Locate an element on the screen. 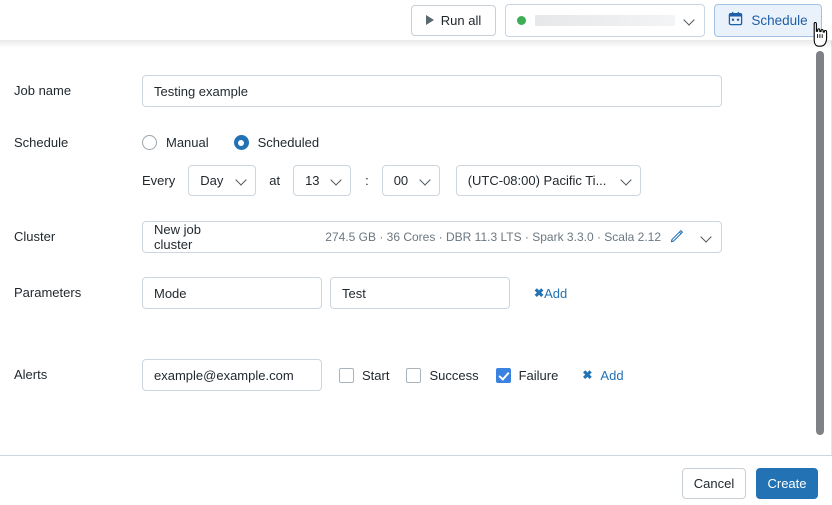  schedule-mode-radiogroup: Manual Scheduled is located at coordinates (451, 142).